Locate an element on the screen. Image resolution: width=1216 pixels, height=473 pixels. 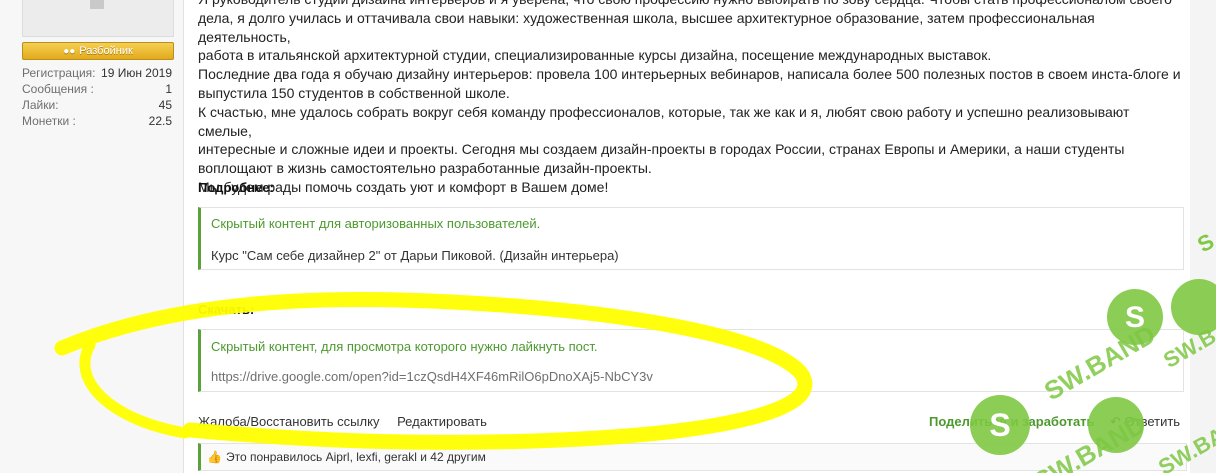
stat-row: Регистрация: 19 Июн 2019 is located at coordinates (97, 73).